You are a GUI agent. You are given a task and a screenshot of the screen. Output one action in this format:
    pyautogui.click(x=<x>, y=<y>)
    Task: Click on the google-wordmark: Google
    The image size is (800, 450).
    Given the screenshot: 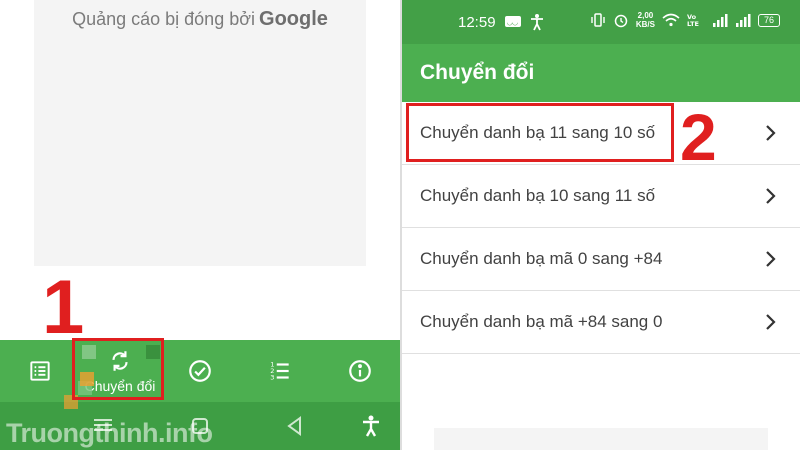 What is the action you would take?
    pyautogui.click(x=293, y=19)
    